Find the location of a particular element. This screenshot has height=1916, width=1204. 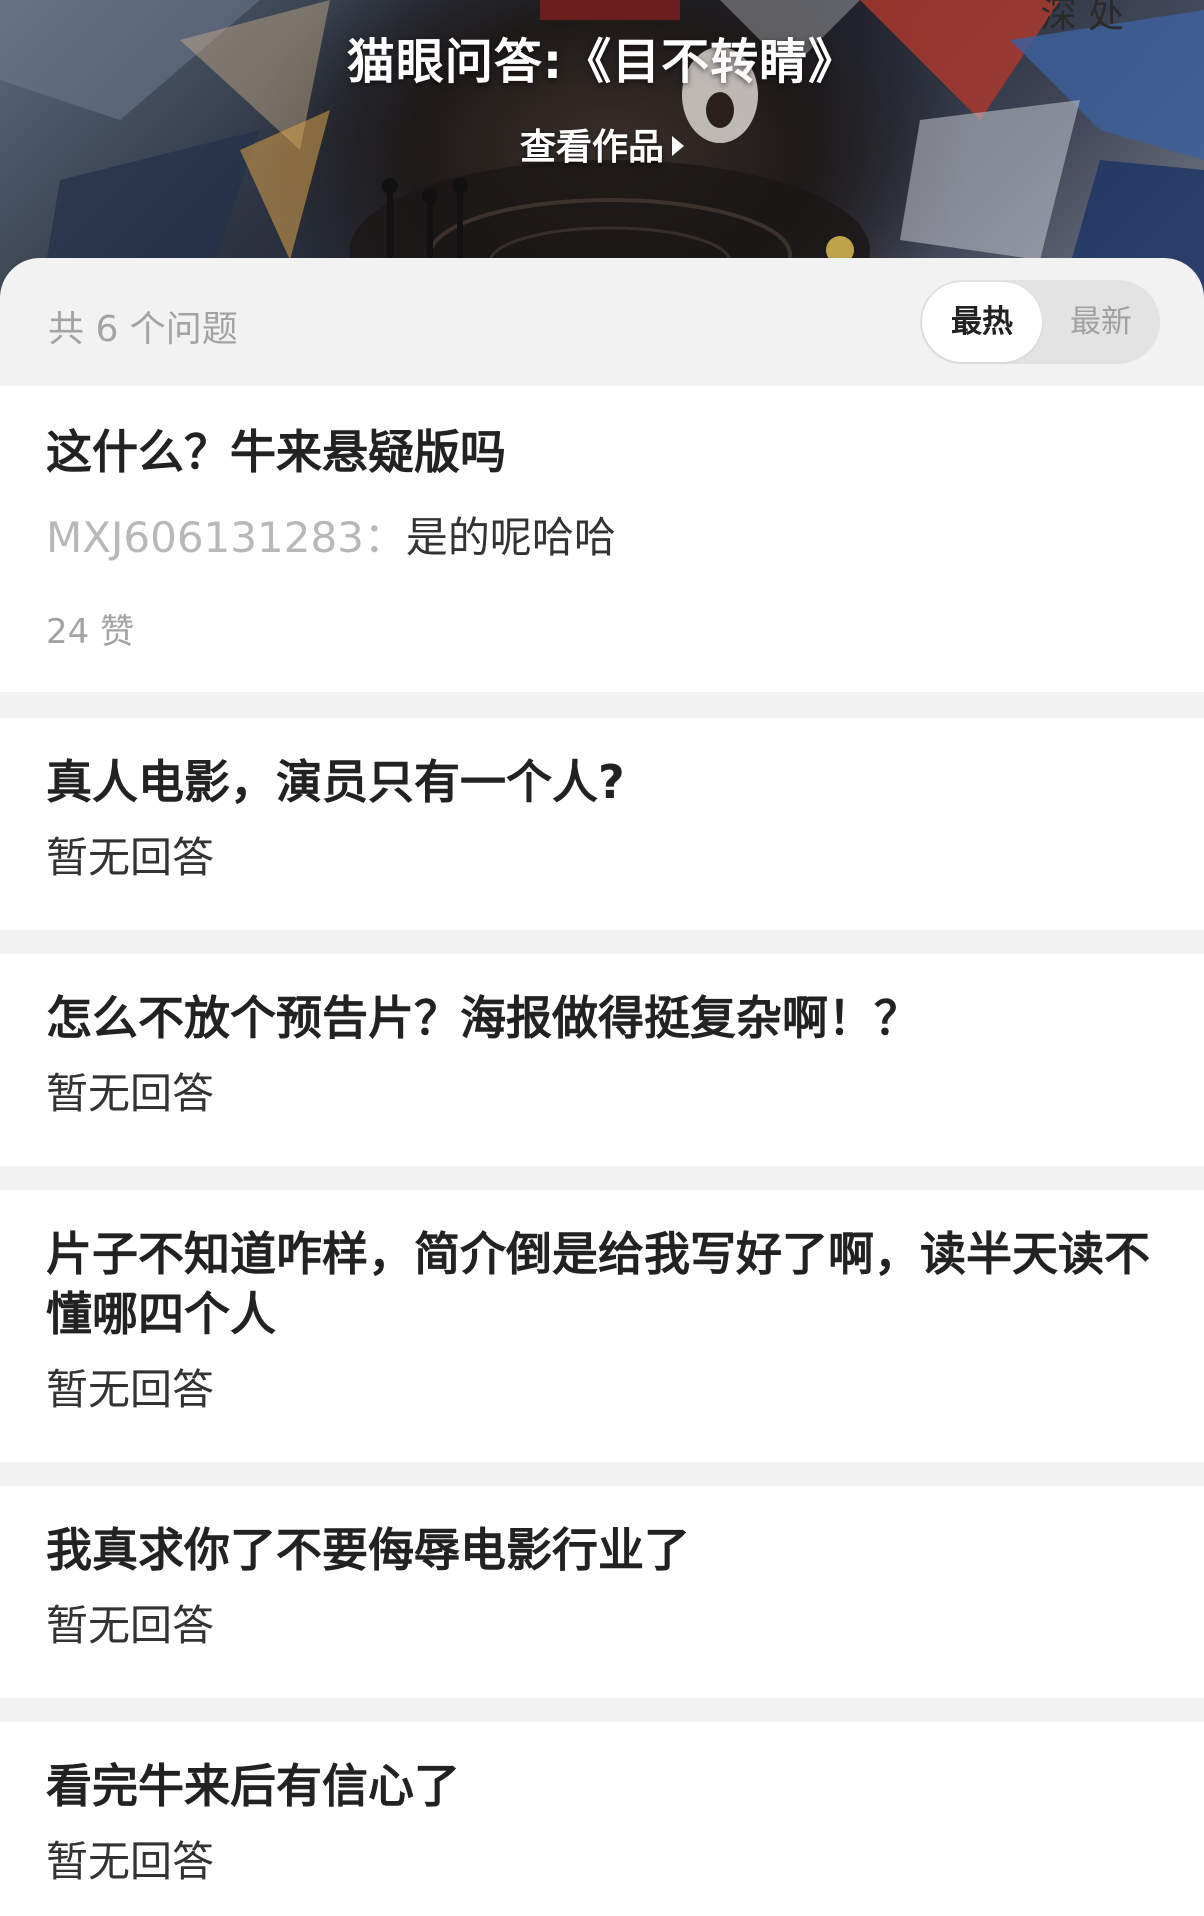

like-count: 24 赞 is located at coordinates (90, 632).